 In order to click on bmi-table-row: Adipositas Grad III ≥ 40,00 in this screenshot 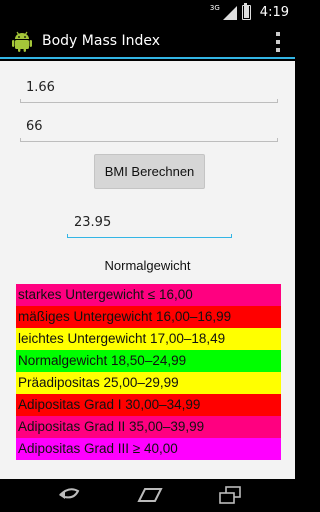, I will do `click(148, 449)`.